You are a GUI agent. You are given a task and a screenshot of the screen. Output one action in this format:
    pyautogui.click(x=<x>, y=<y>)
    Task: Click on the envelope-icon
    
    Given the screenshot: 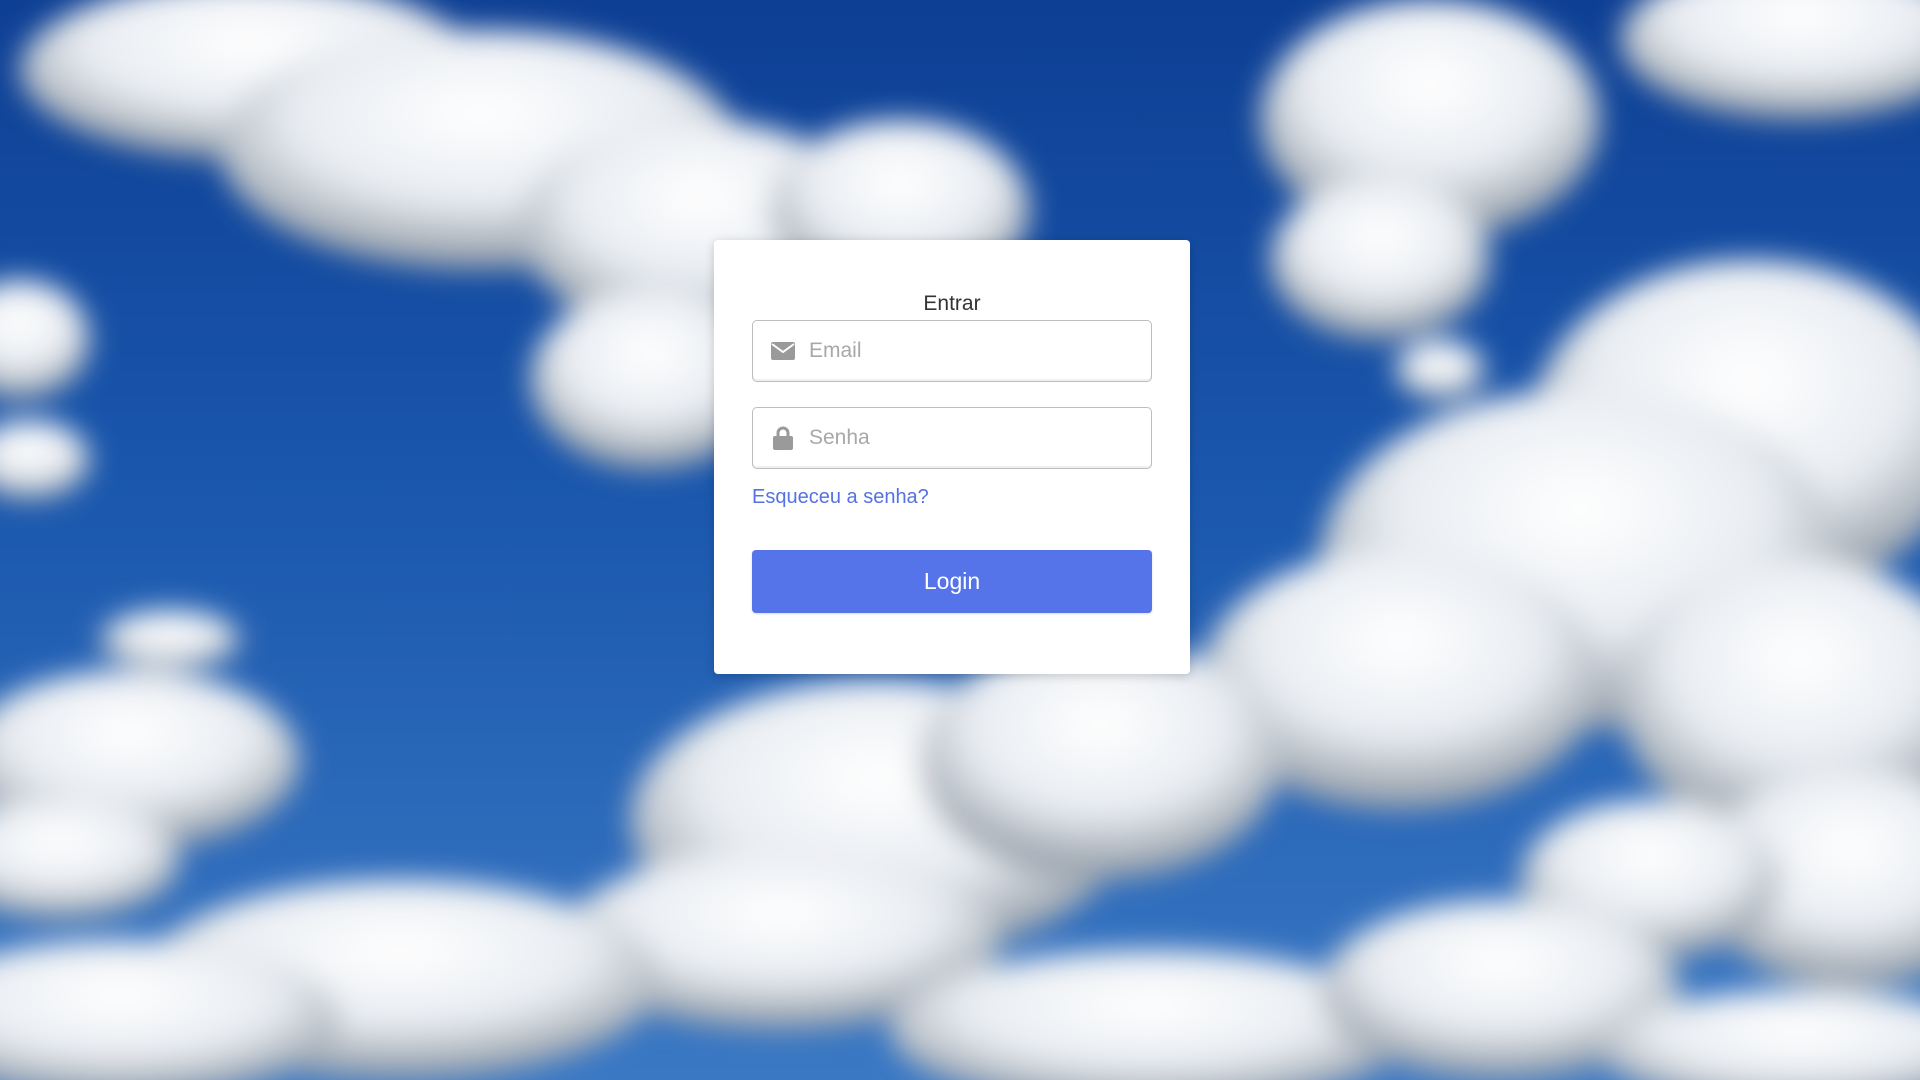 What is the action you would take?
    pyautogui.click(x=783, y=351)
    